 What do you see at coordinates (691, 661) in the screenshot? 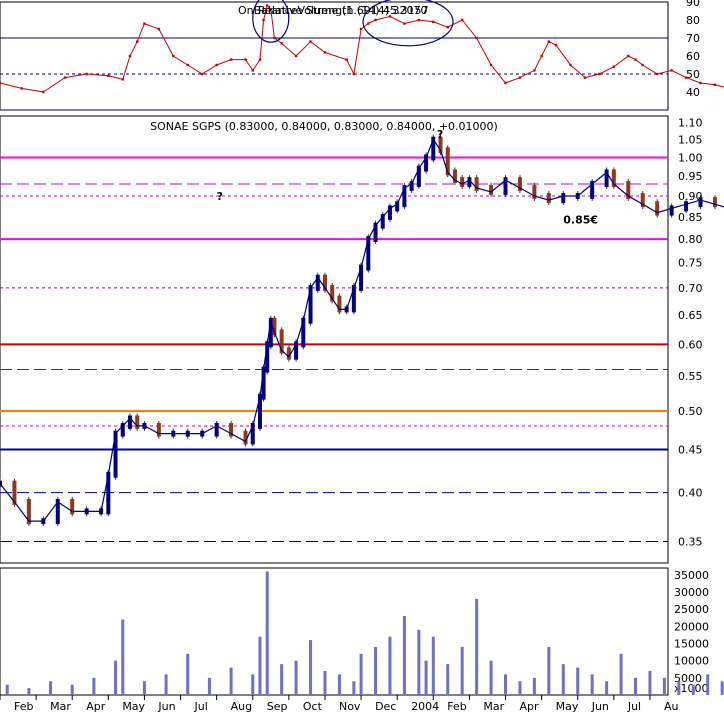
I see `volume-y-tick-label: 10000` at bounding box center [691, 661].